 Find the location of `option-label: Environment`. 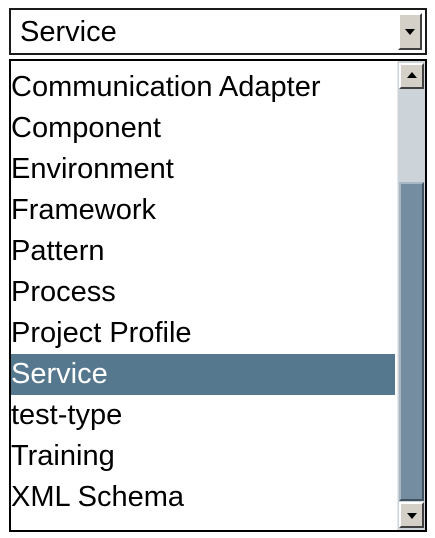

option-label: Environment is located at coordinates (92, 169).